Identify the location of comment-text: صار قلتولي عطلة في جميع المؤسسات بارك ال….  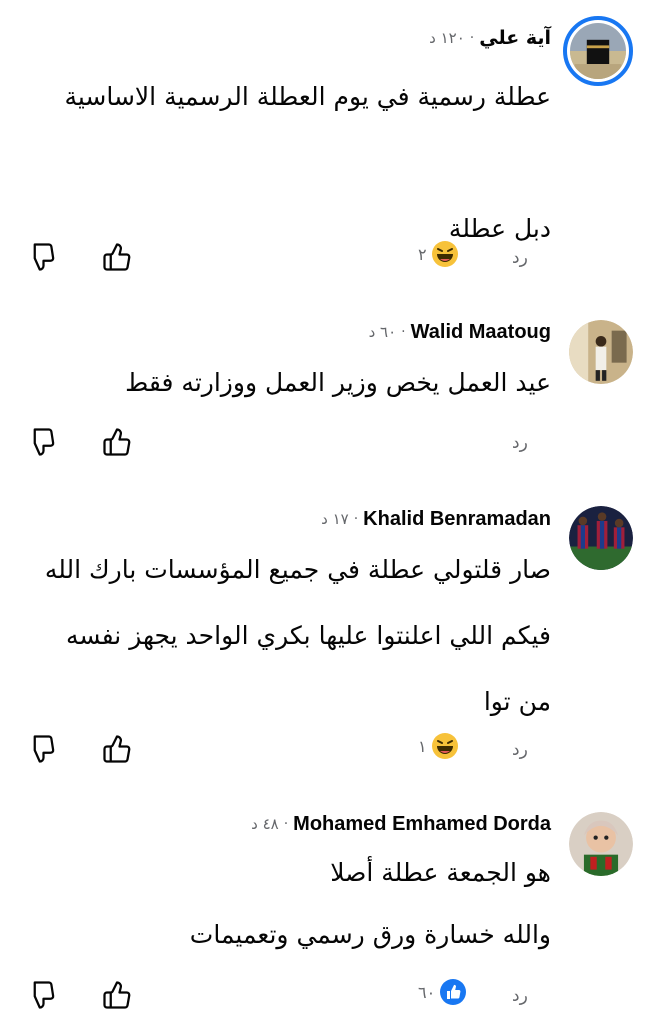
(298, 636).